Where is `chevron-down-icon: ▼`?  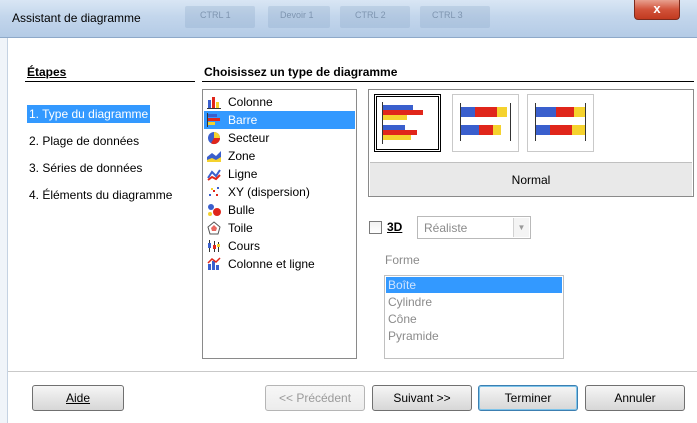 chevron-down-icon: ▼ is located at coordinates (521, 227).